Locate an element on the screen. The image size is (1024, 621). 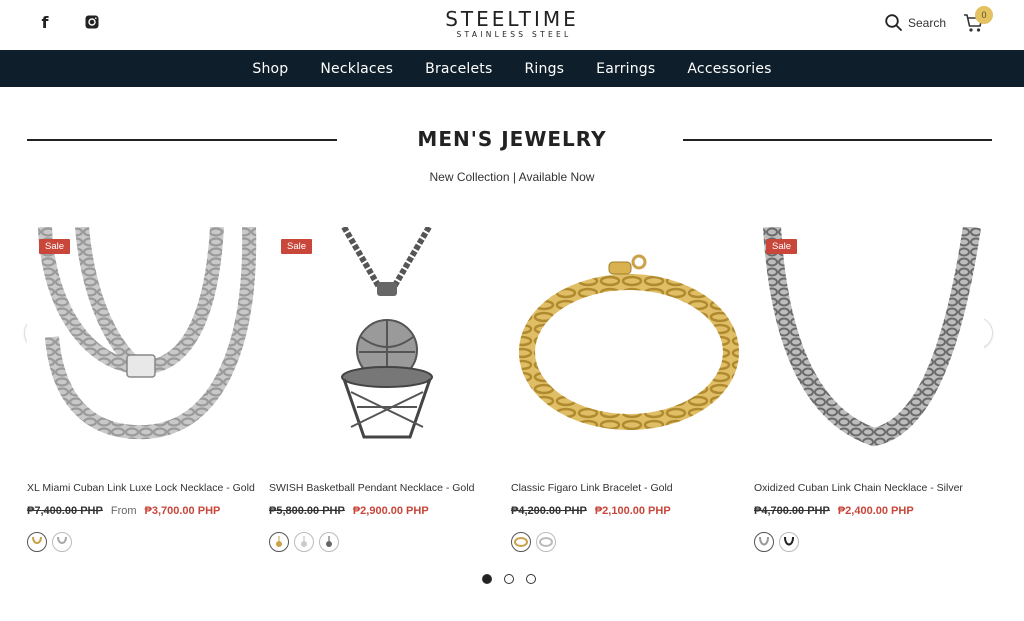
sale-price: ₱2,400.00 PHP is located at coordinates (875, 511).